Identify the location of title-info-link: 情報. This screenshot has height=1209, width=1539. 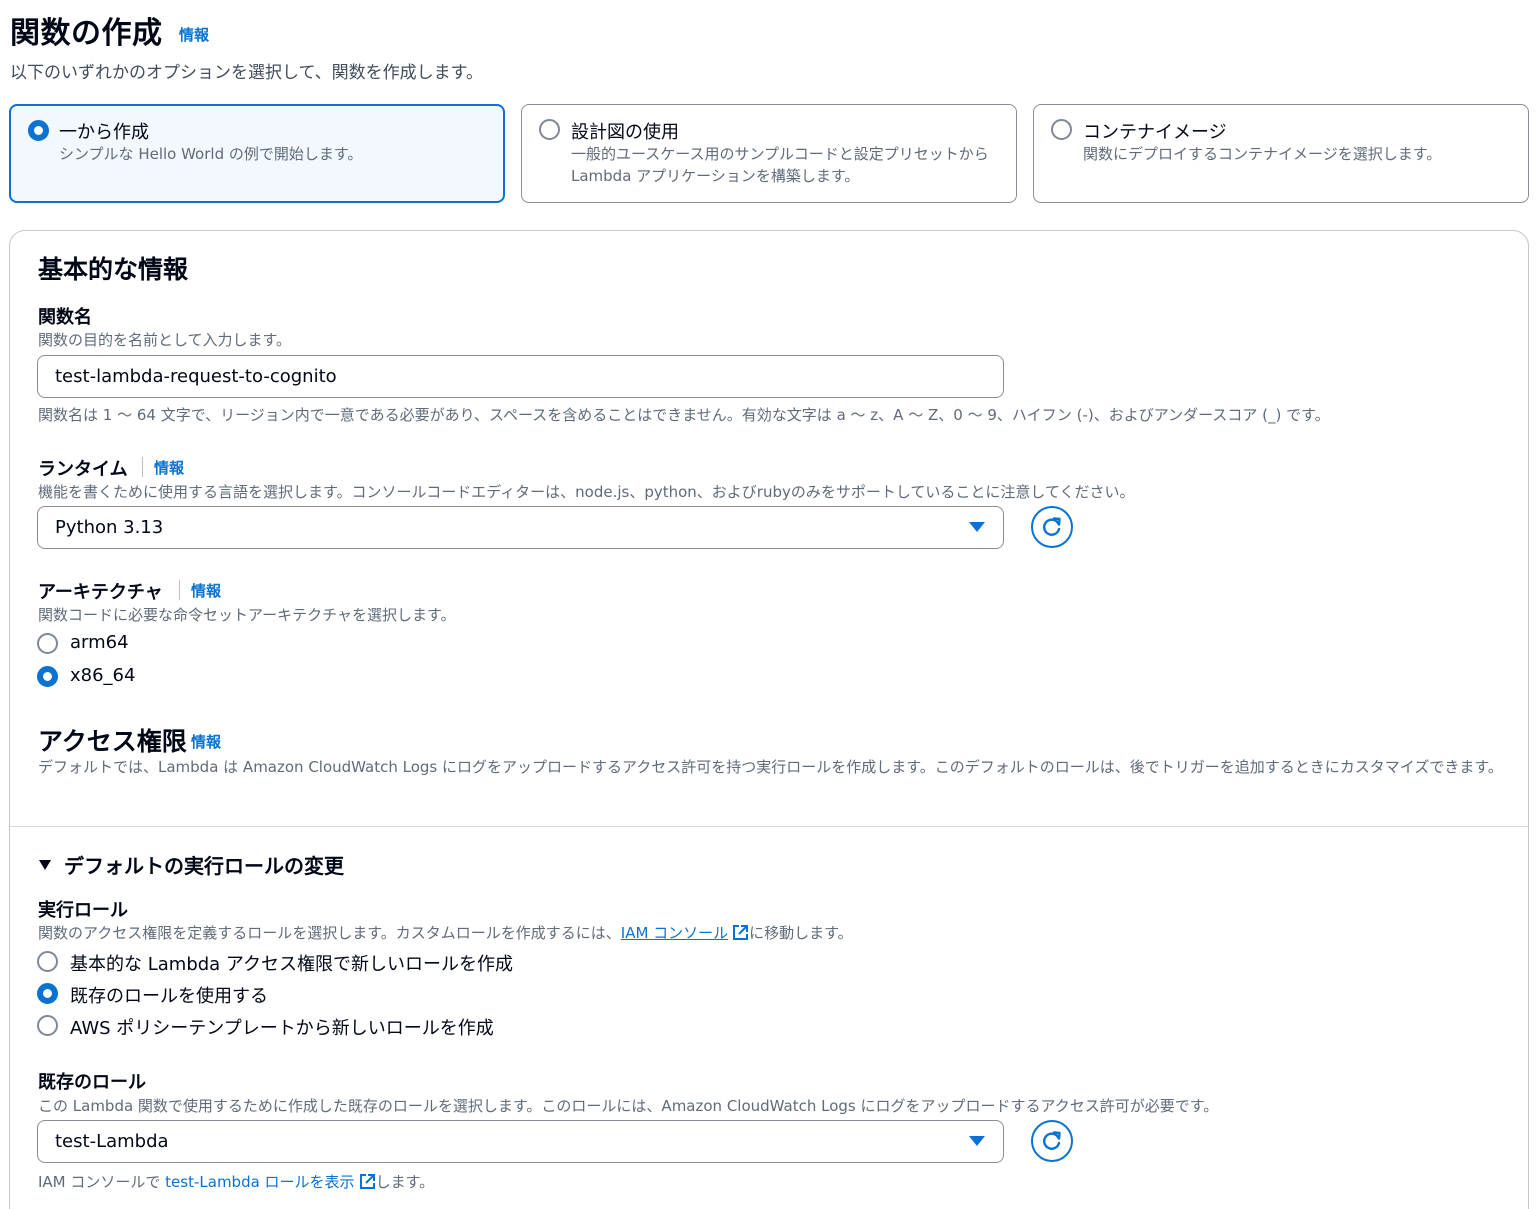
(194, 34).